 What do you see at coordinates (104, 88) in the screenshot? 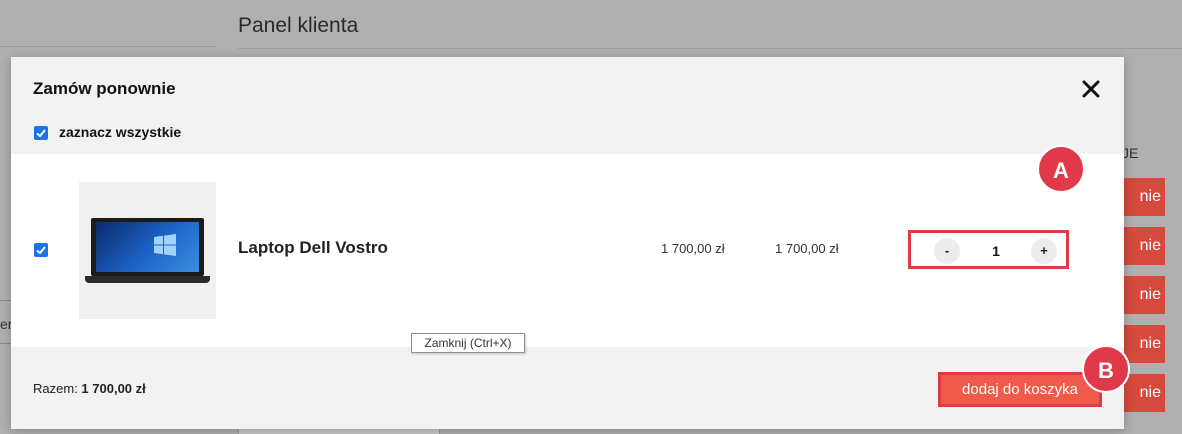
I see `modal-title: Zamów ponownie` at bounding box center [104, 88].